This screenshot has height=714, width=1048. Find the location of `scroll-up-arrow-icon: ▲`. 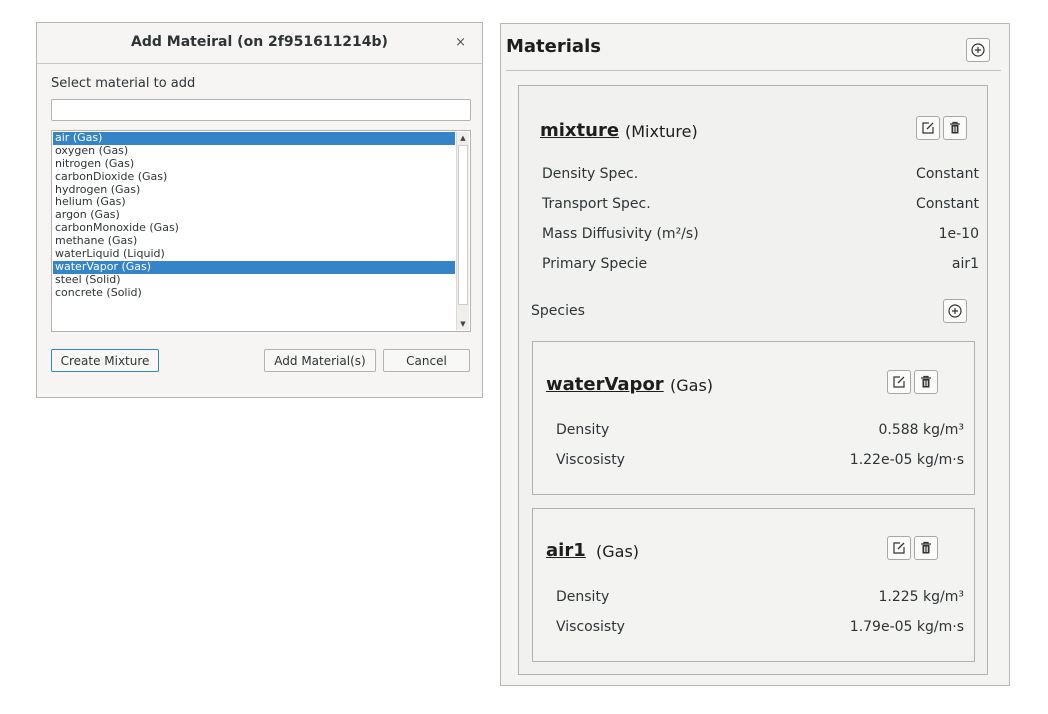

scroll-up-arrow-icon: ▲ is located at coordinates (463, 138).